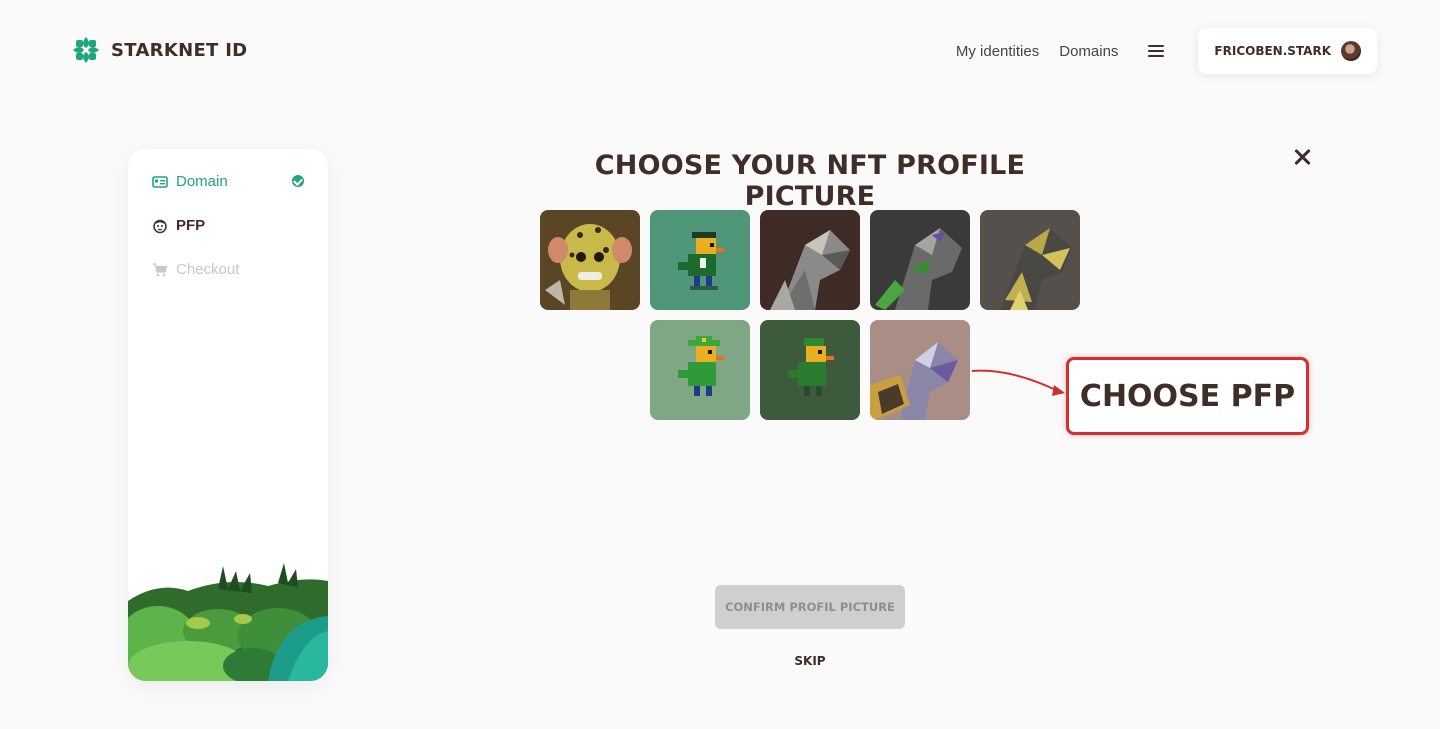 This screenshot has height=729, width=1440. I want to click on step-domain: Domain, so click(228, 181).